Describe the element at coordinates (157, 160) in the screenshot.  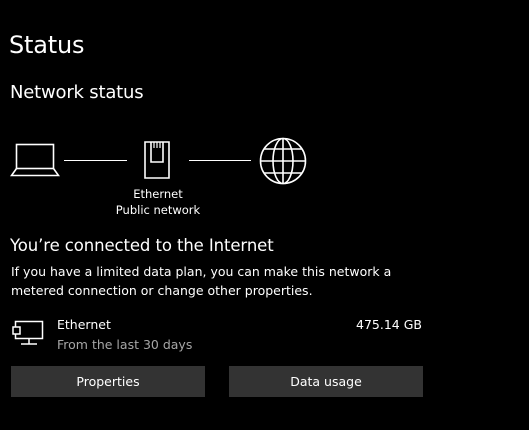
I see `ethernet-port-icon` at that location.